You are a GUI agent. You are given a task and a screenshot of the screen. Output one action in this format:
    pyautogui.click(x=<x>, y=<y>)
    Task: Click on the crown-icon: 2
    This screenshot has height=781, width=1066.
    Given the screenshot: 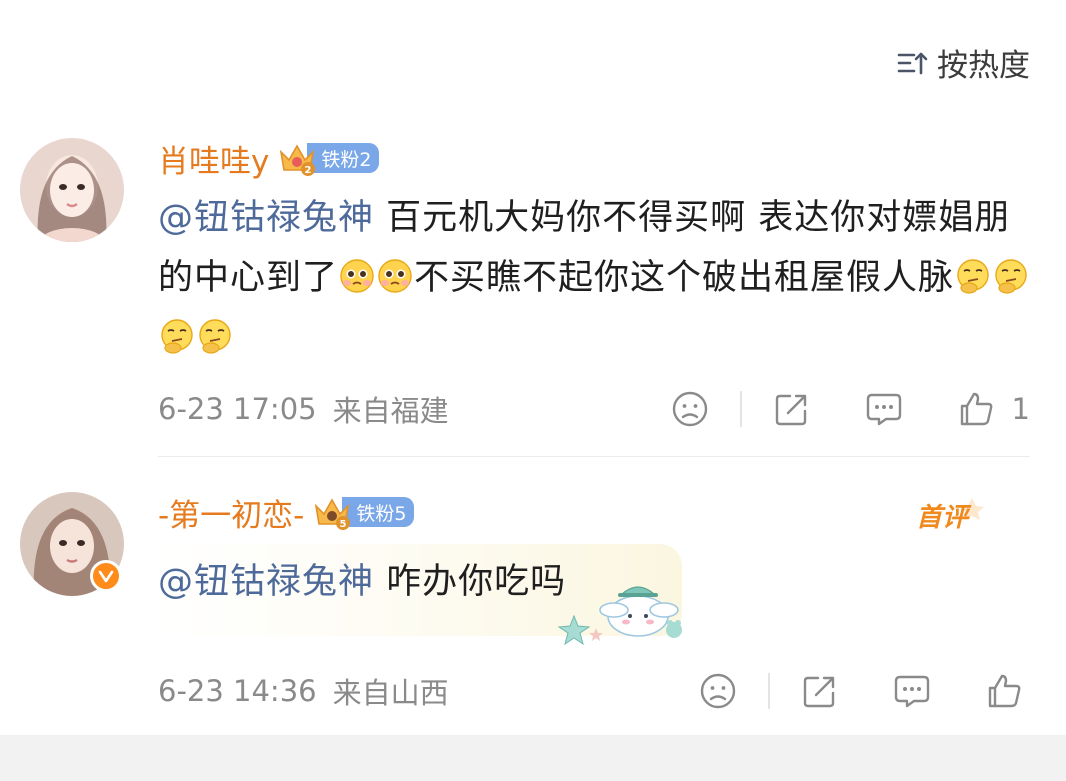 What is the action you would take?
    pyautogui.click(x=298, y=160)
    